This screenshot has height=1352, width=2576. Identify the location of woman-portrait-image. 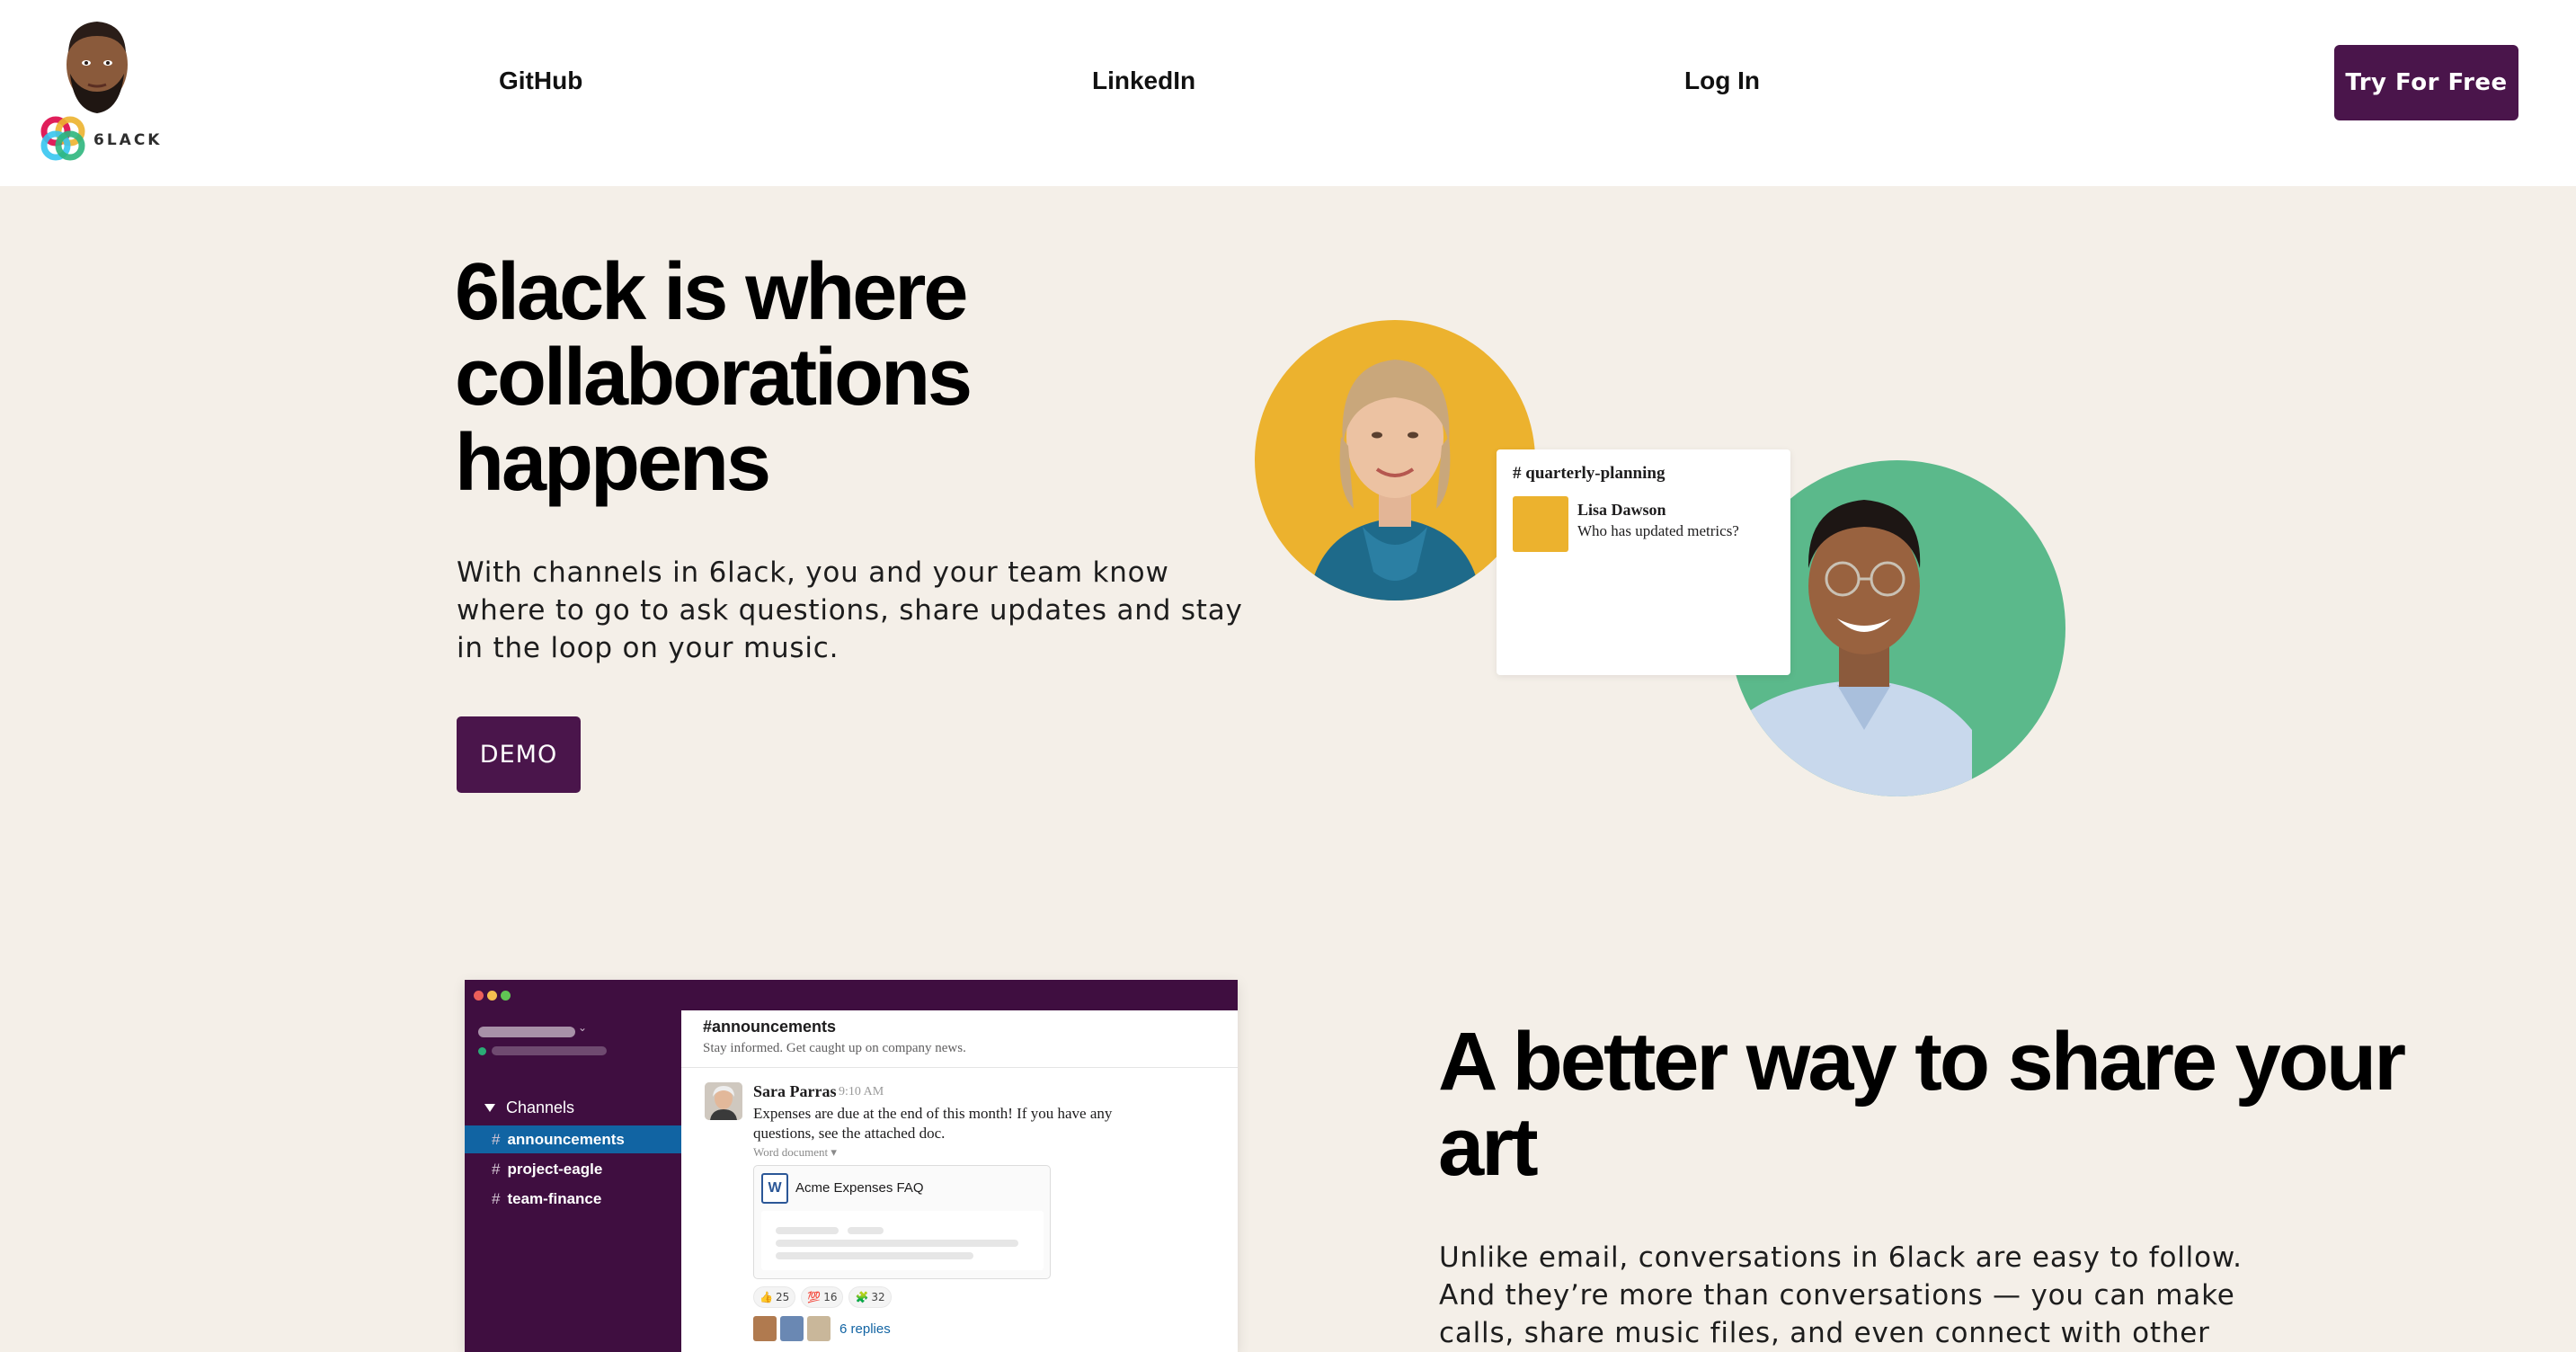
(1395, 460).